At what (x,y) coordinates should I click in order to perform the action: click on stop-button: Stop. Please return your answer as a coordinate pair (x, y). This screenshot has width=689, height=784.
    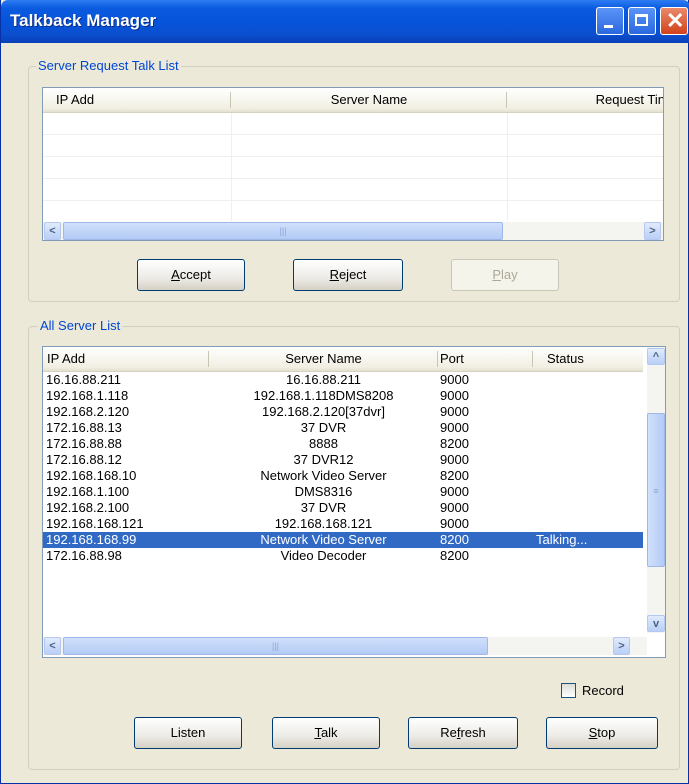
    Looking at the image, I should click on (602, 733).